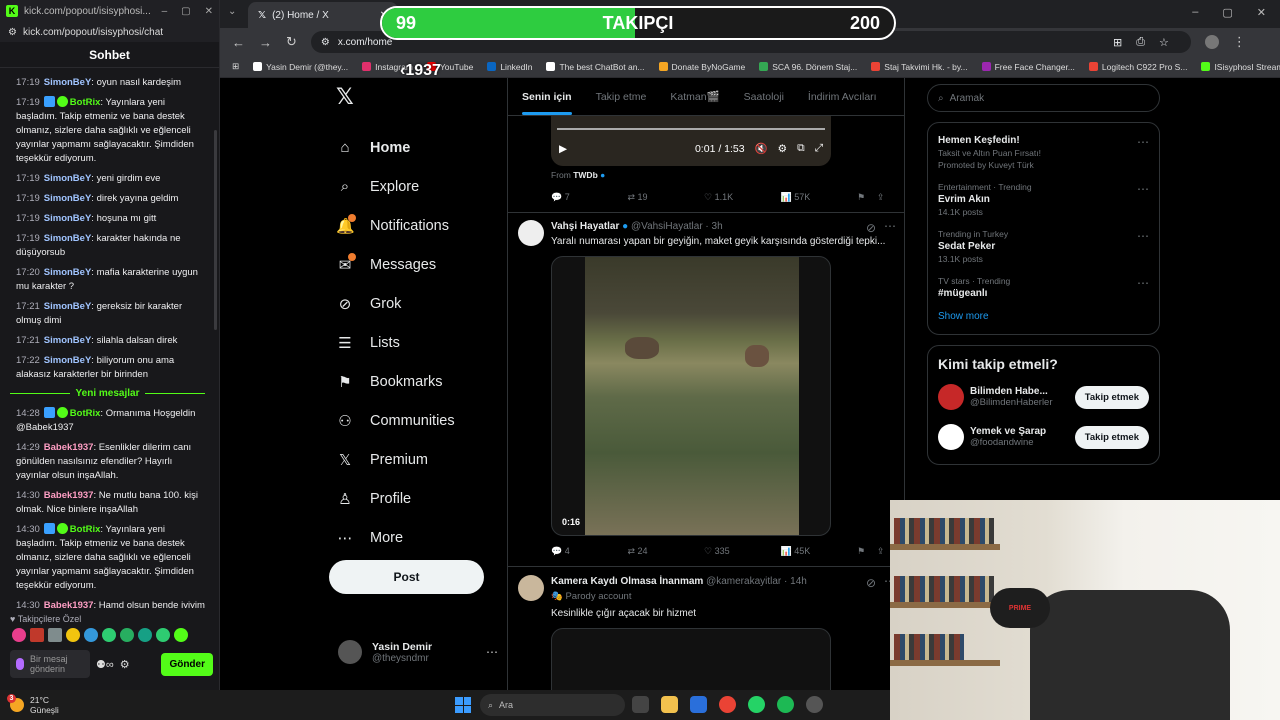 Image resolution: width=1280 pixels, height=720 pixels. I want to click on like-button: ♡ 1.1K, so click(742, 197).